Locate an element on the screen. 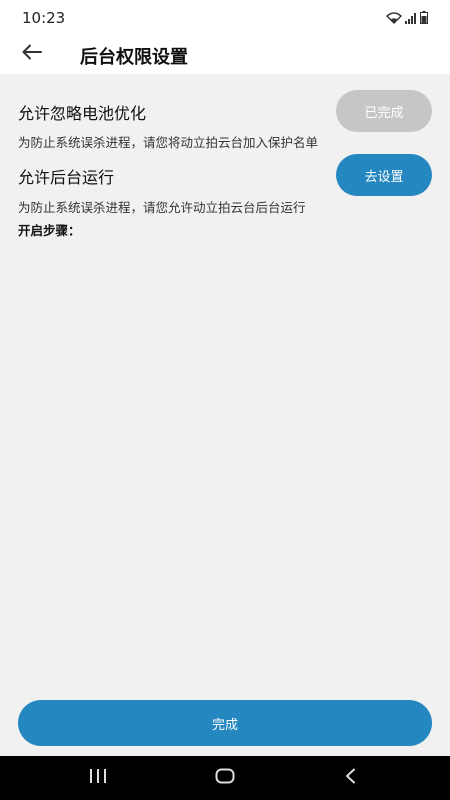  battery-optimization-button-label: 已完成 is located at coordinates (384, 113).